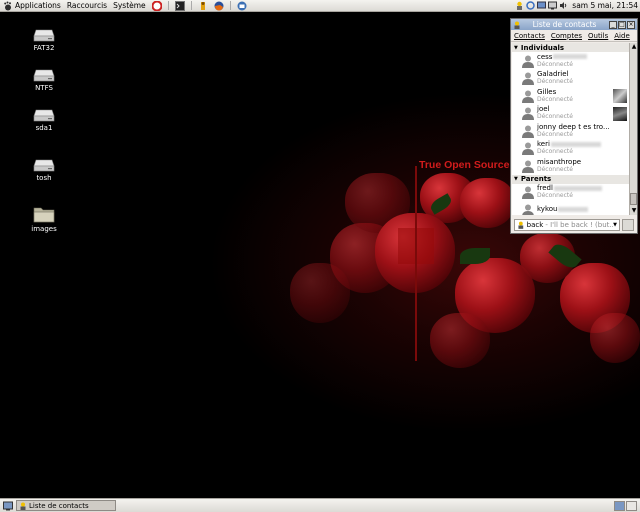 The width and height of the screenshot is (640, 512). What do you see at coordinates (531, 5) in the screenshot?
I see `update-icon` at bounding box center [531, 5].